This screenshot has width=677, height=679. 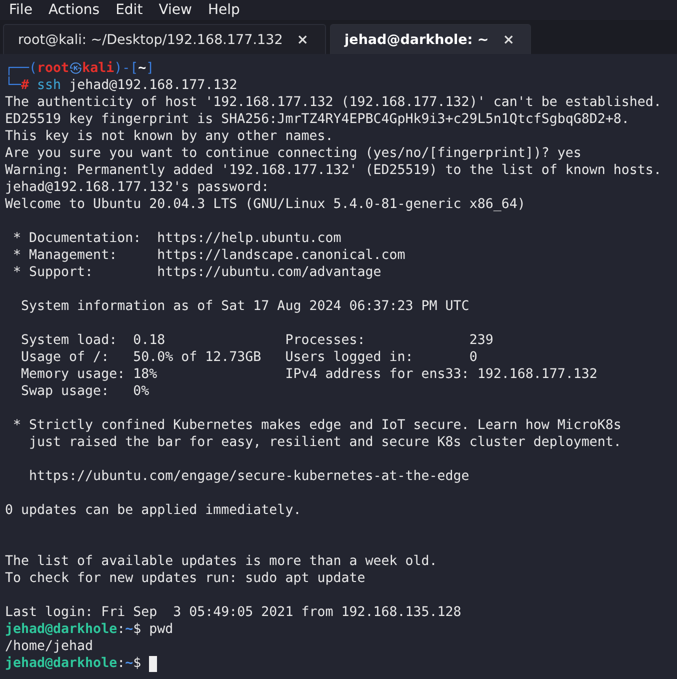 I want to click on terminal-tab: jehad@darkhole: ~ ×, so click(x=431, y=39).